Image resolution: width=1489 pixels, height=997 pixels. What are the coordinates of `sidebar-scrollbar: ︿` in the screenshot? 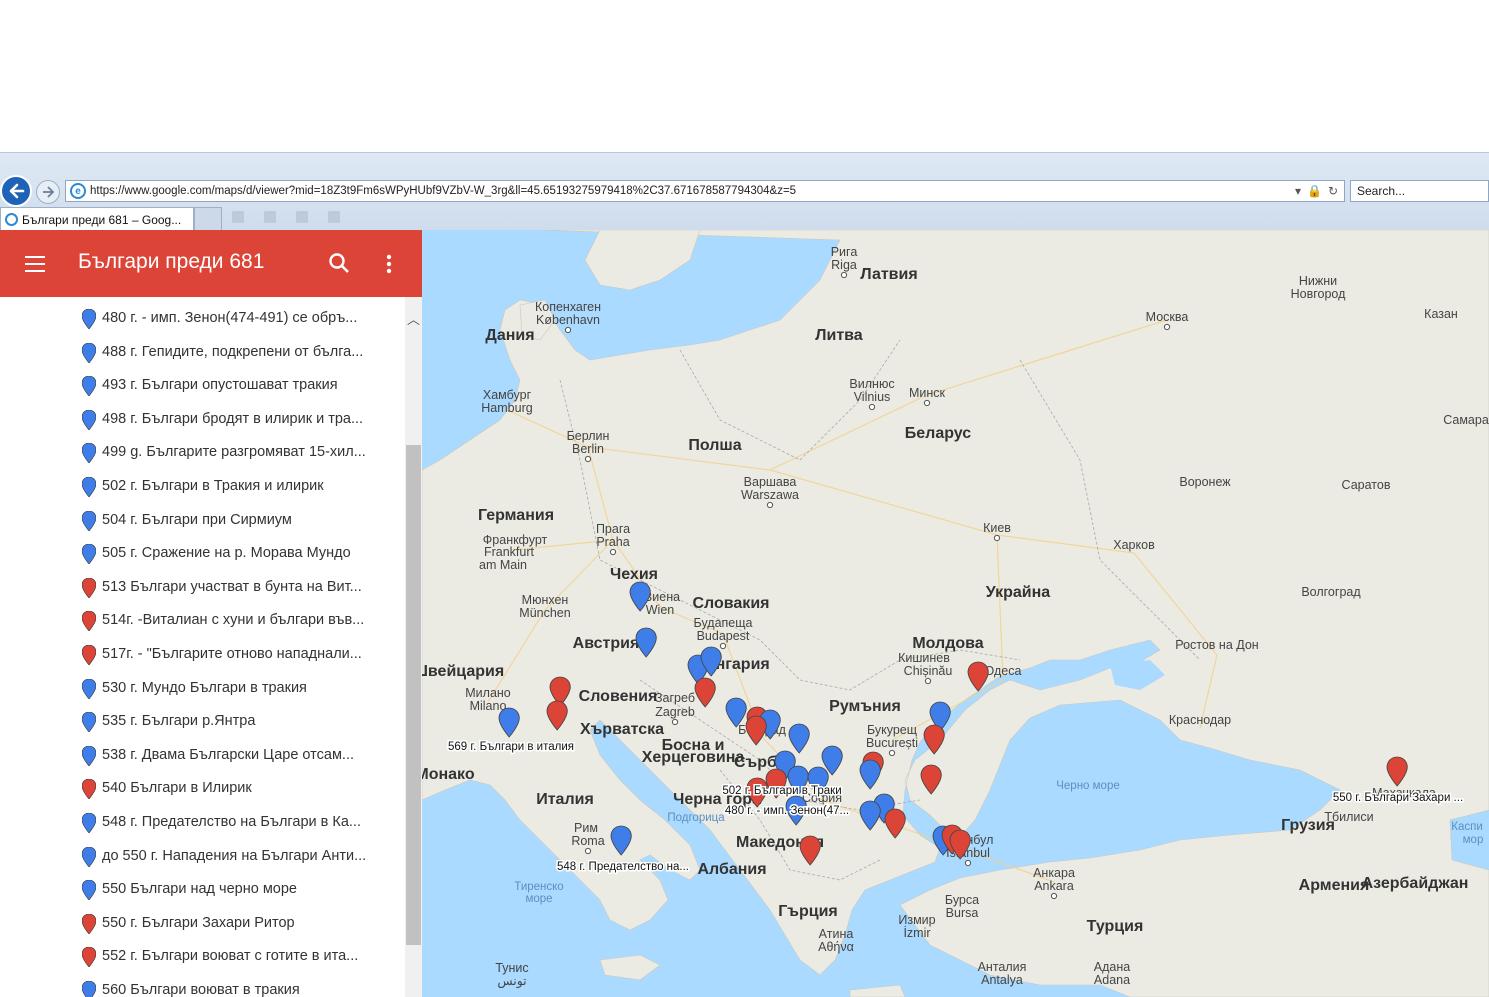 It's located at (413, 647).